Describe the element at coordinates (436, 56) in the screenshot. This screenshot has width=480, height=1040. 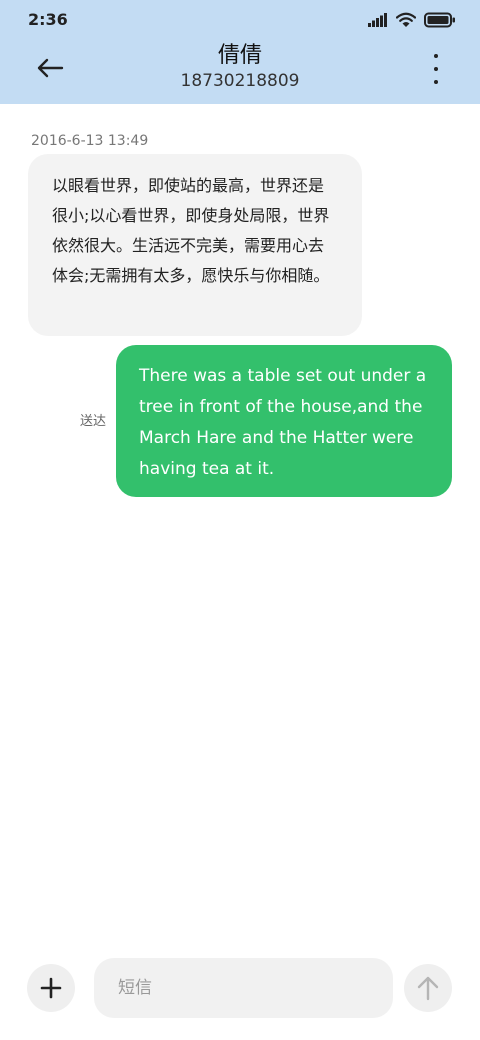
I see `more-vertical-icon` at that location.